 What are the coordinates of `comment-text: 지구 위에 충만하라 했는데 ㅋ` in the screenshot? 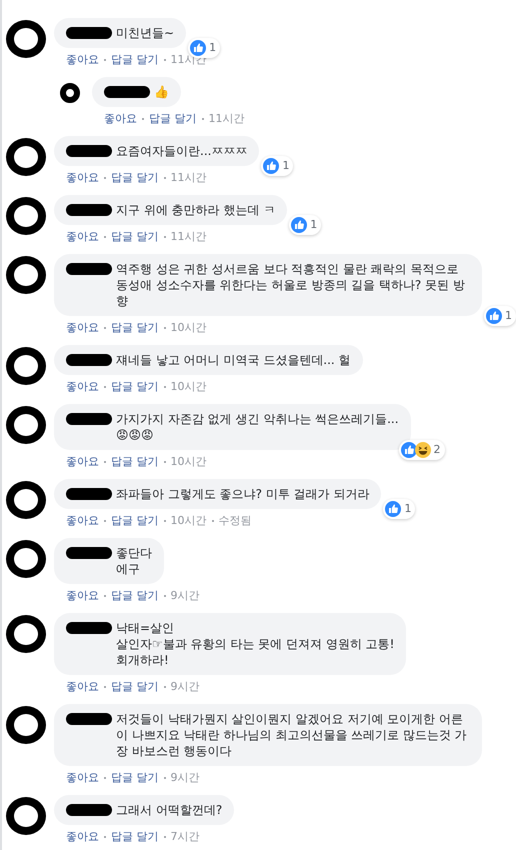 It's located at (196, 210).